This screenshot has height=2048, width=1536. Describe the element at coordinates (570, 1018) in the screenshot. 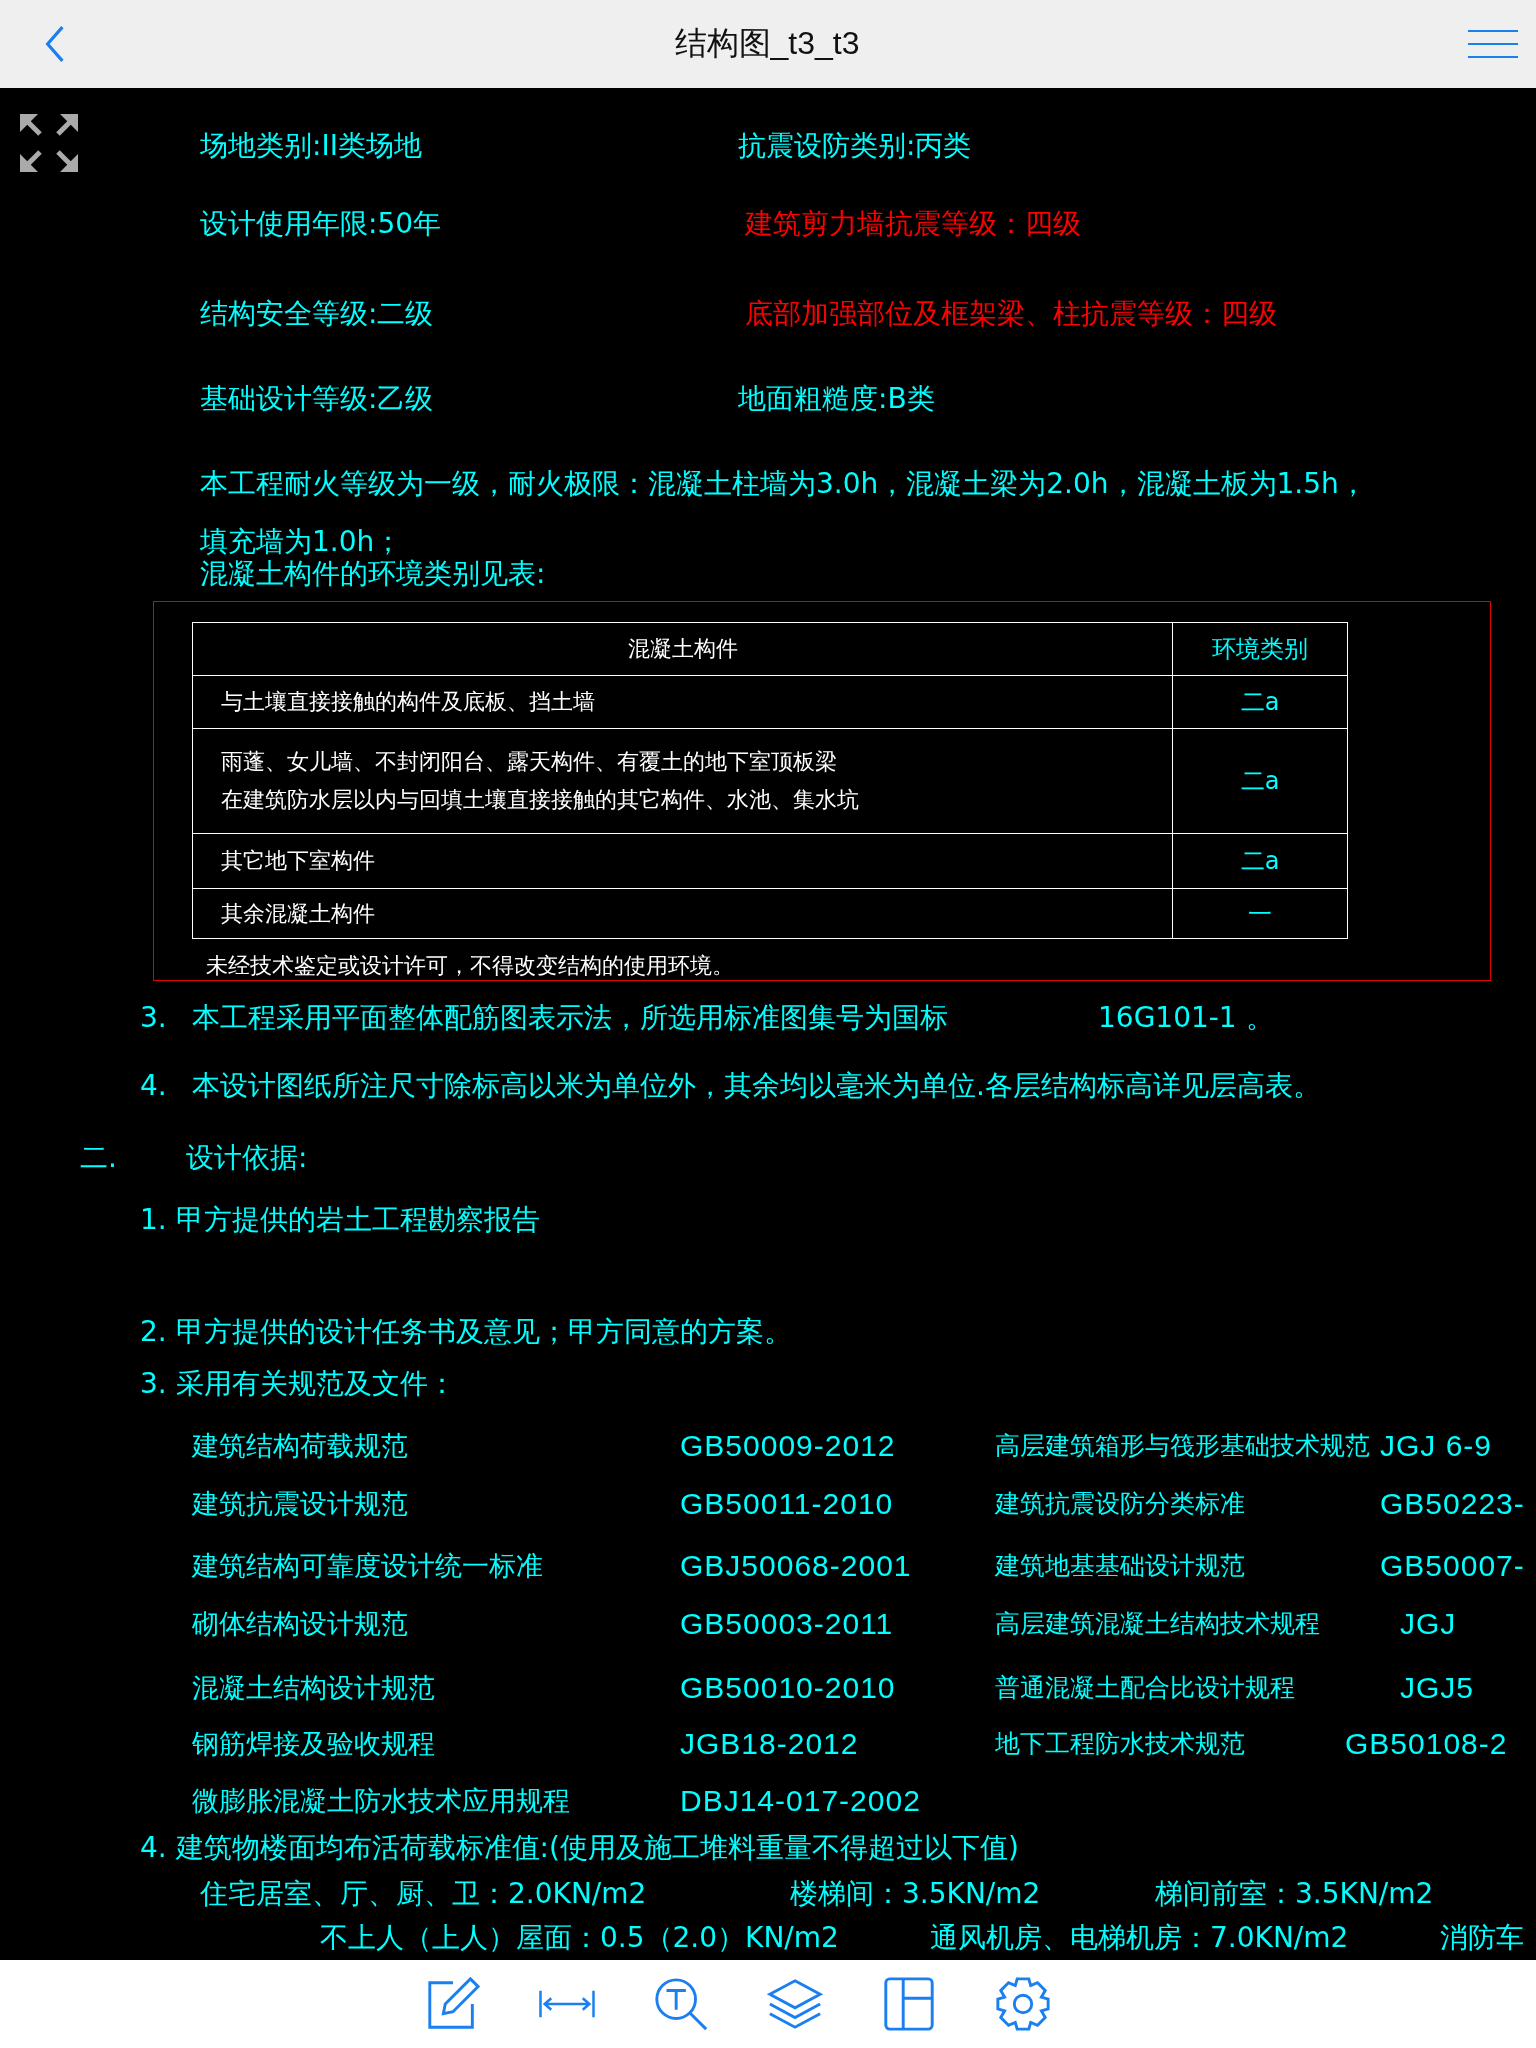

I see `drawing-text: 本工程采用平面整体配筋图表示法，所选用标准图集号为国标` at that location.